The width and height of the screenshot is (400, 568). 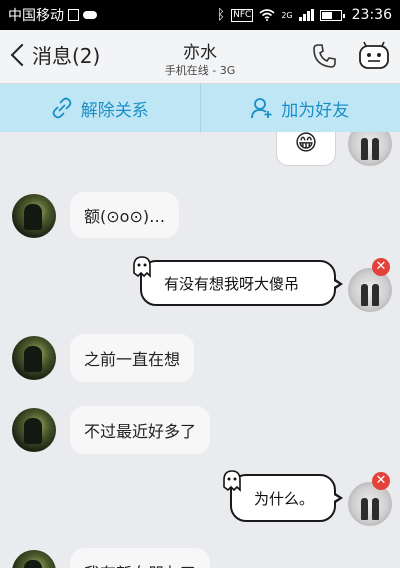 I want to click on chat-header: 消息(2) 亦水 手机在线 - 3G, so click(x=200, y=57).